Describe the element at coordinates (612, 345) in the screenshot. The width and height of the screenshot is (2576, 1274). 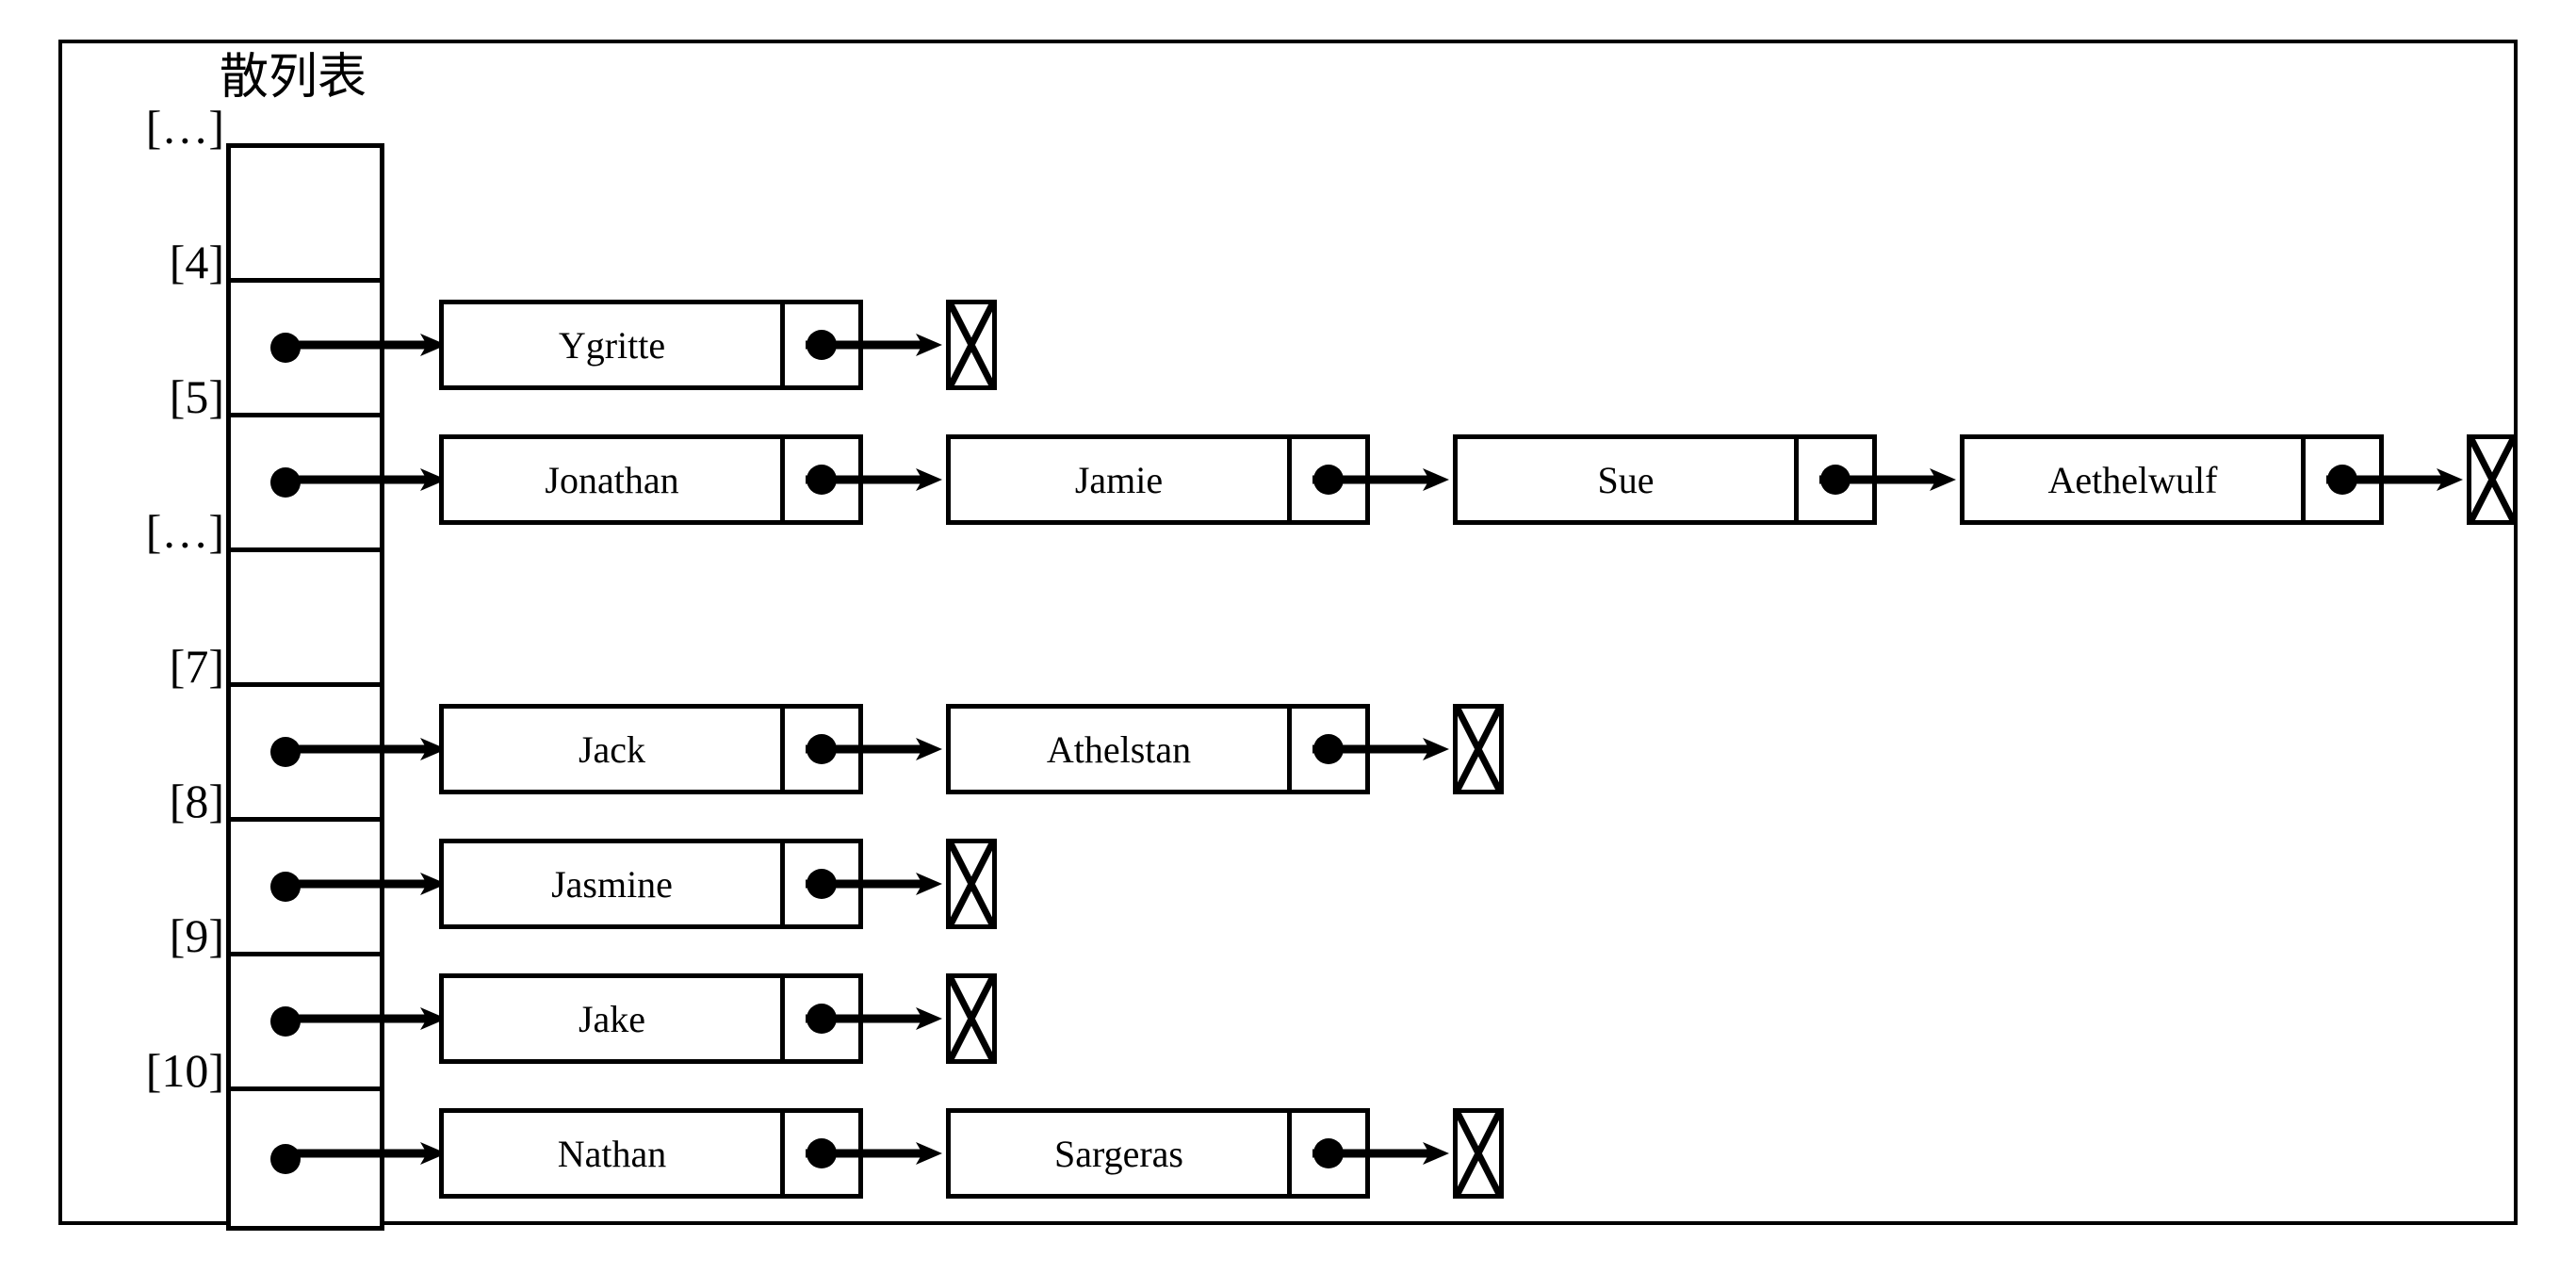
I see `node-value: Ygritte` at that location.